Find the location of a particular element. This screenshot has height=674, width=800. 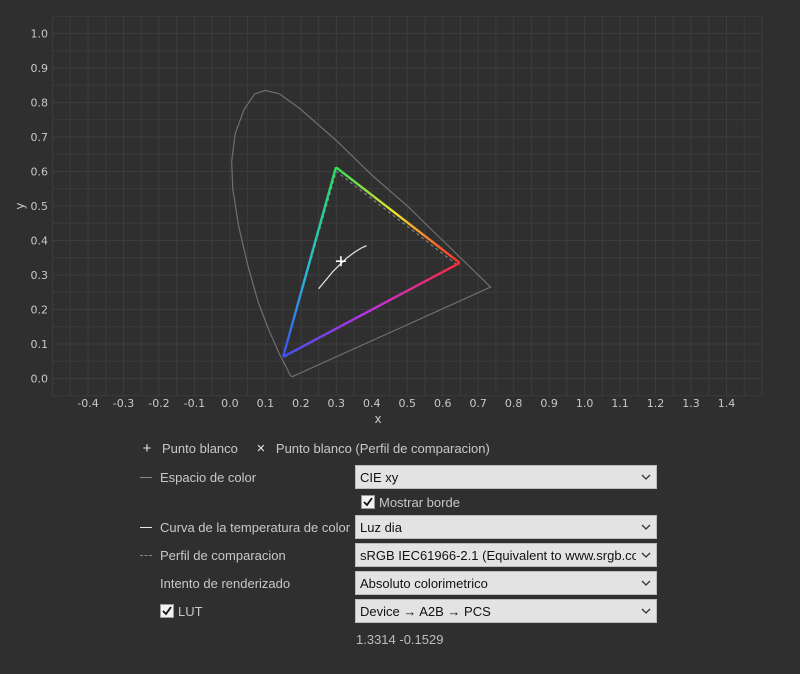

x-tick-label: 0.7 is located at coordinates (478, 403).